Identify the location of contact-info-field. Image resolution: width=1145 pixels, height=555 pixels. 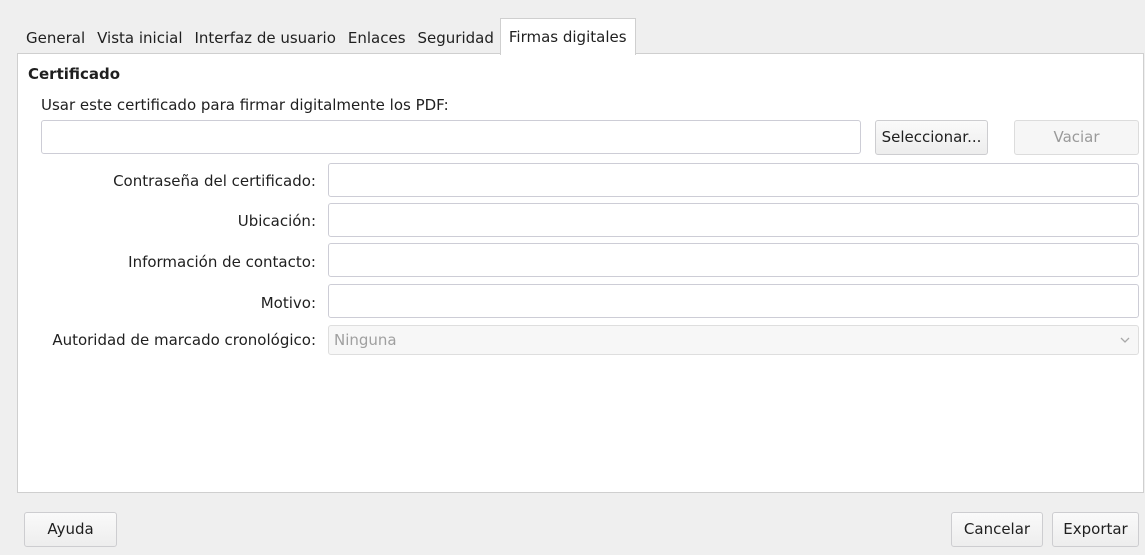
(733, 260).